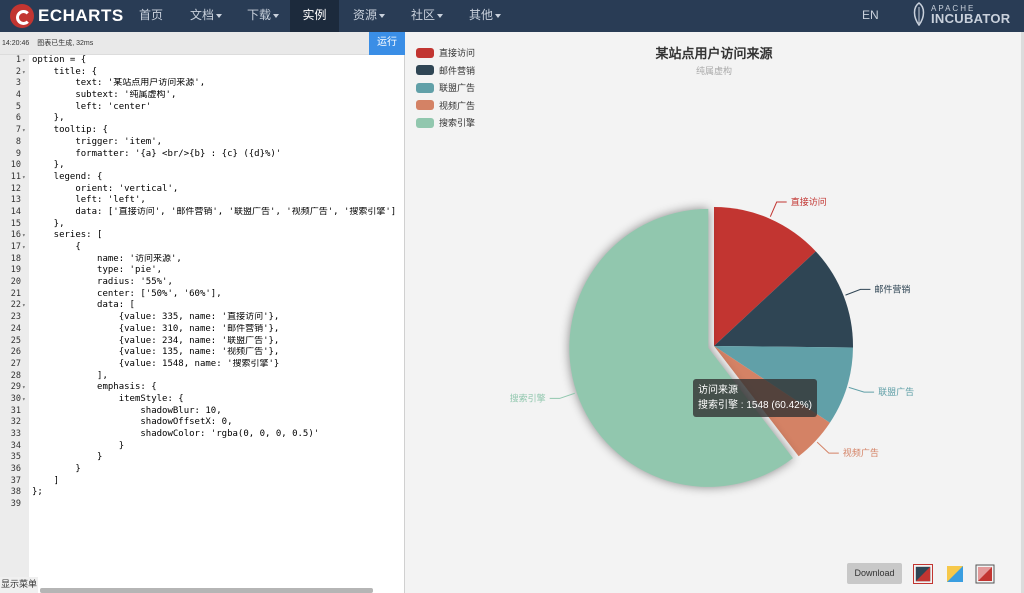 The height and width of the screenshot is (593, 1024). Describe the element at coordinates (202, 73) in the screenshot. I see `code-line: 2 ▾ title: {` at that location.